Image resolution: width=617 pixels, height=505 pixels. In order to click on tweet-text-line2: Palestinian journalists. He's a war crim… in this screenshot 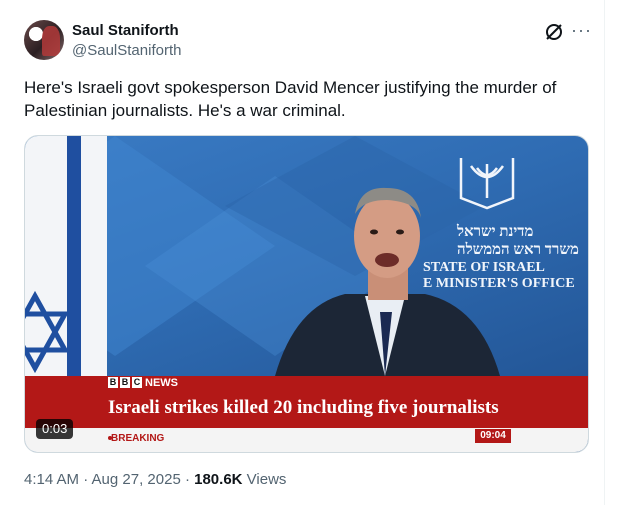, I will do `click(185, 110)`.